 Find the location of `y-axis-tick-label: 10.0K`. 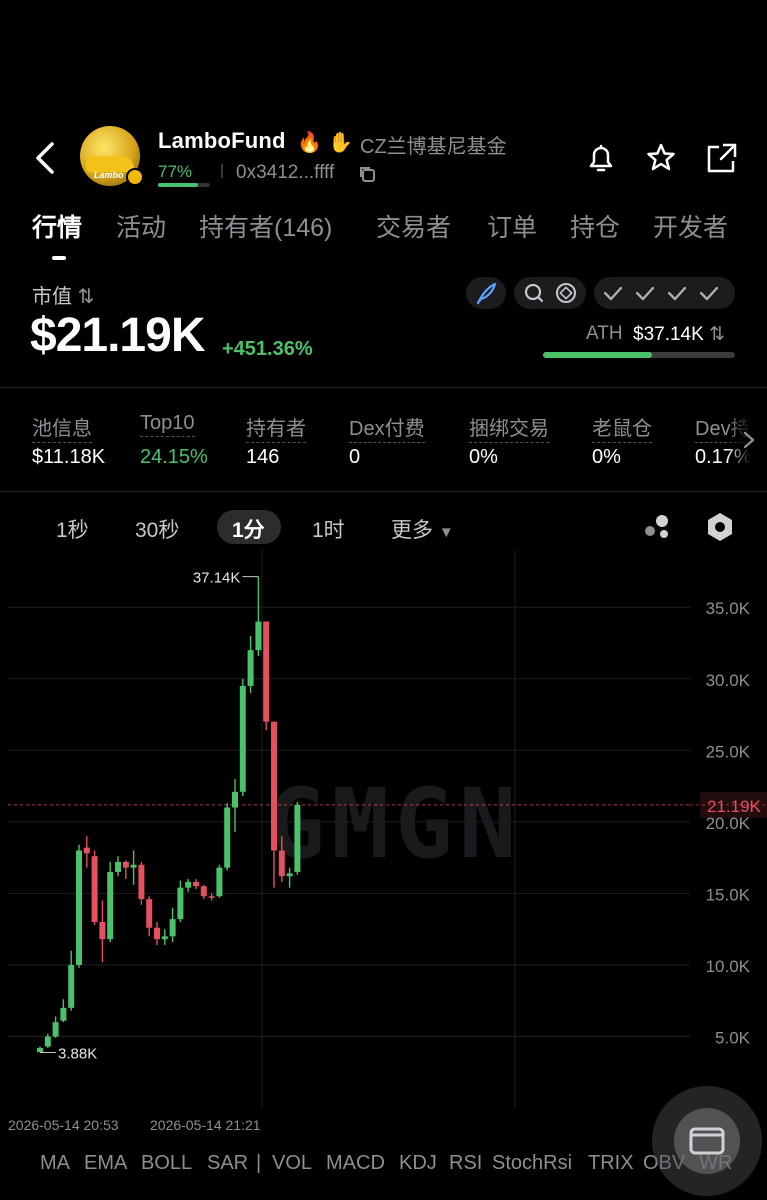

y-axis-tick-label: 10.0K is located at coordinates (728, 966).